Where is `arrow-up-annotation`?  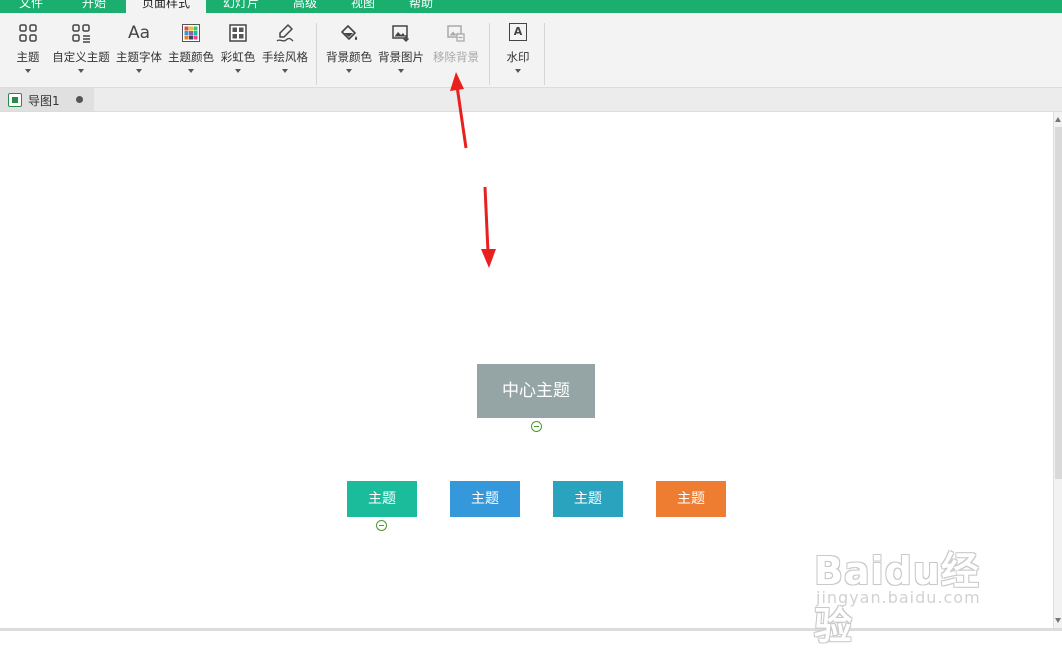 arrow-up-annotation is located at coordinates (459, 110).